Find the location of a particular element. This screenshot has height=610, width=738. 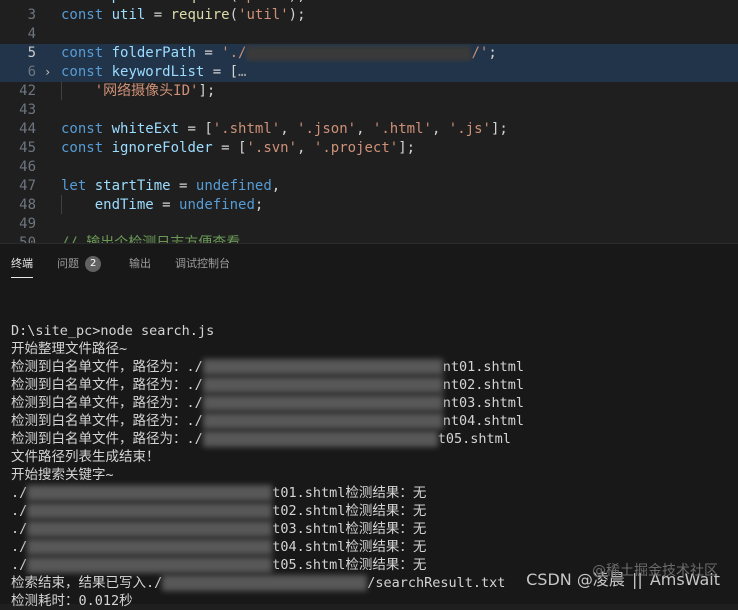

line-number: 45 is located at coordinates (27, 148).